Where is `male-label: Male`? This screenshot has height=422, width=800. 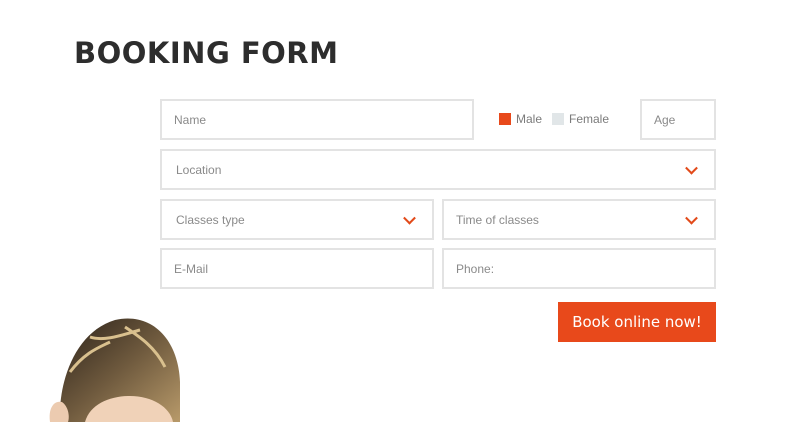
male-label: Male is located at coordinates (529, 119).